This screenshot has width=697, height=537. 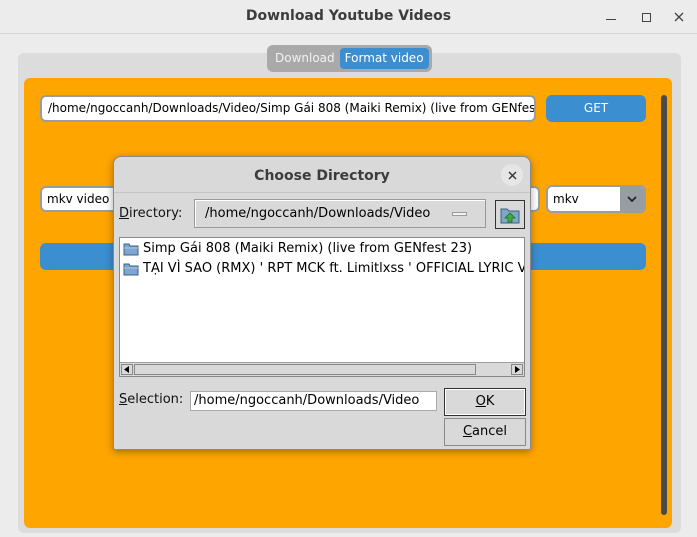 What do you see at coordinates (313, 401) in the screenshot?
I see `selection-input: /home/ngoccanh/Downloads/Video` at bounding box center [313, 401].